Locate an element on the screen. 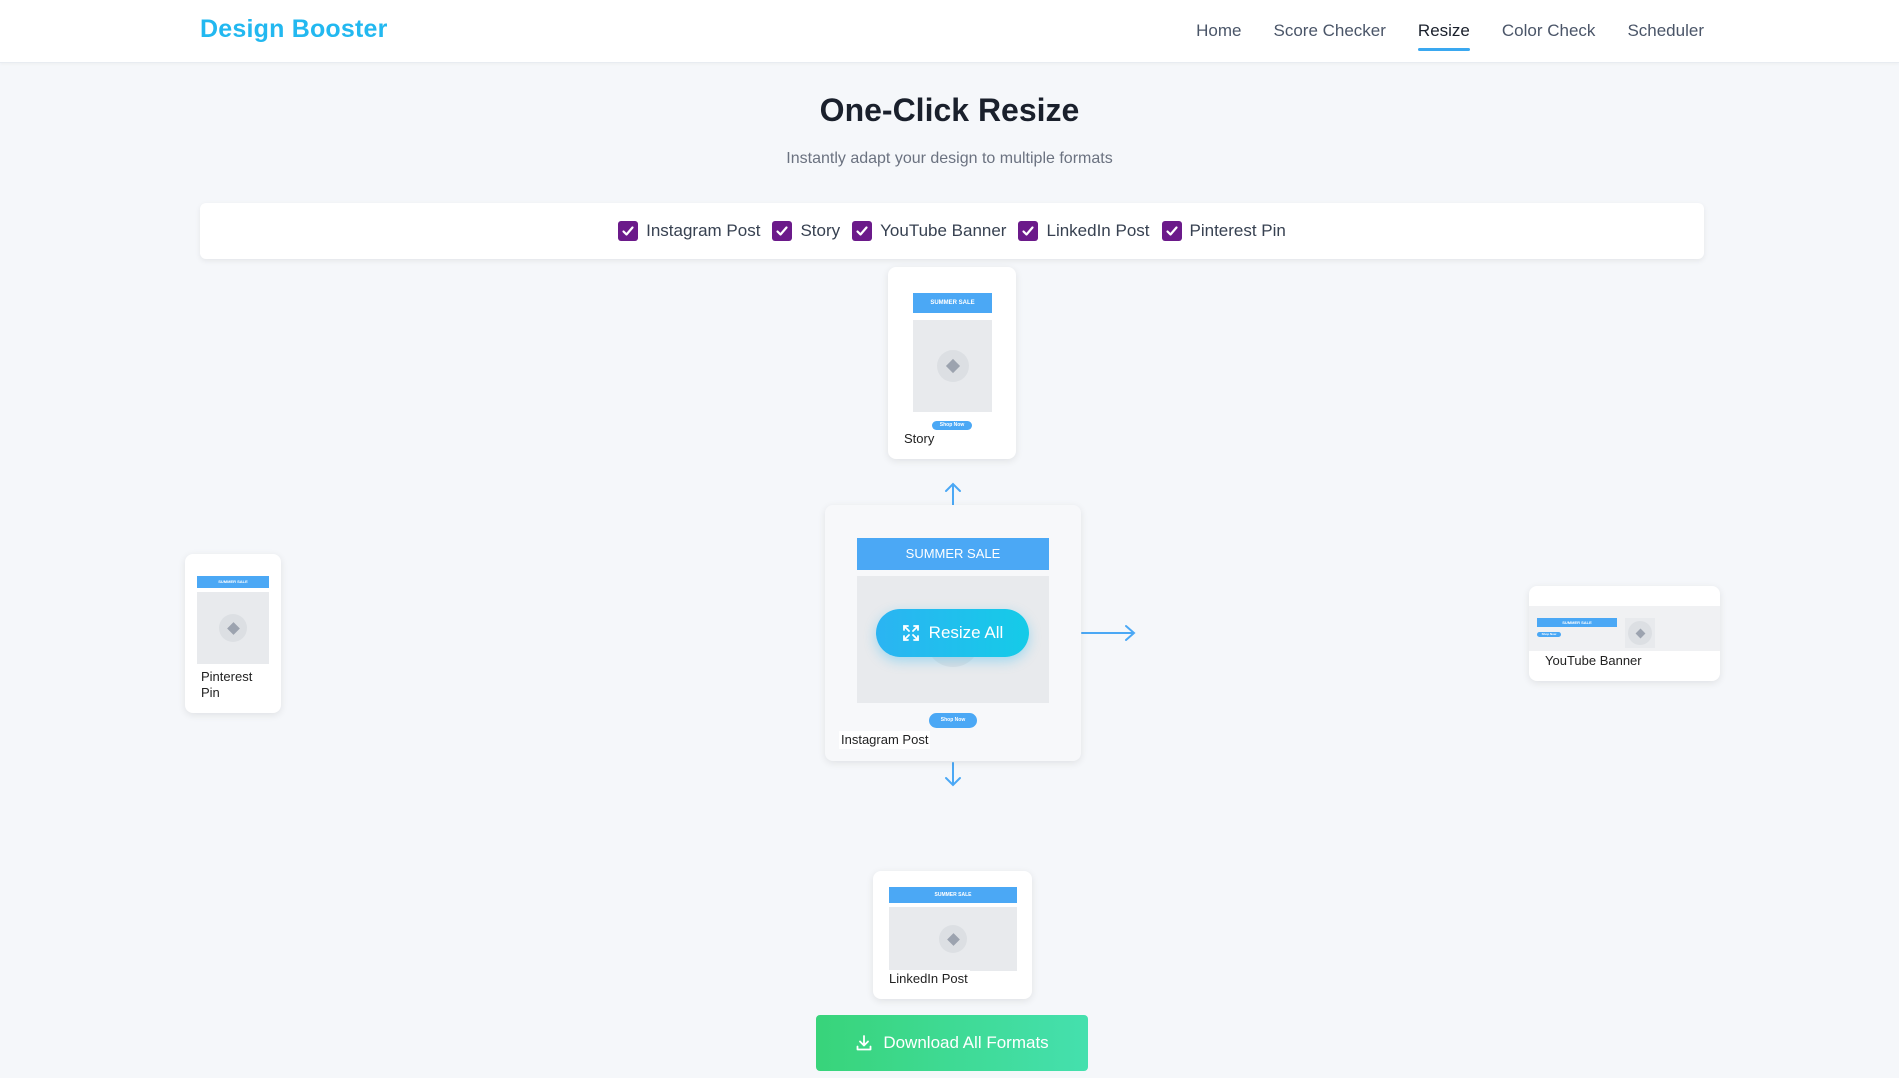  instagram-label: Instagram Post is located at coordinates (885, 740).